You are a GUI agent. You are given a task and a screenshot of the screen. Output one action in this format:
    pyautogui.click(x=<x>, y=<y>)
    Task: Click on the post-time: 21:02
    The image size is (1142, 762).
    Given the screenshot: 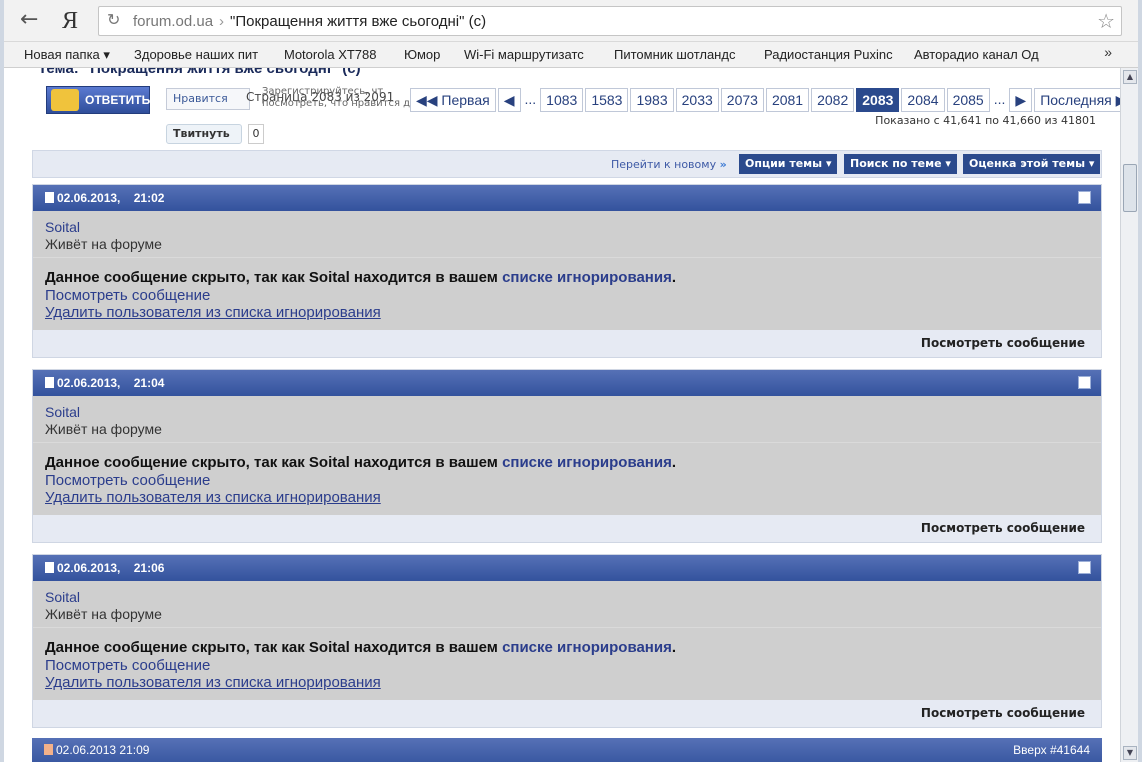 What is the action you would take?
    pyautogui.click(x=149, y=198)
    